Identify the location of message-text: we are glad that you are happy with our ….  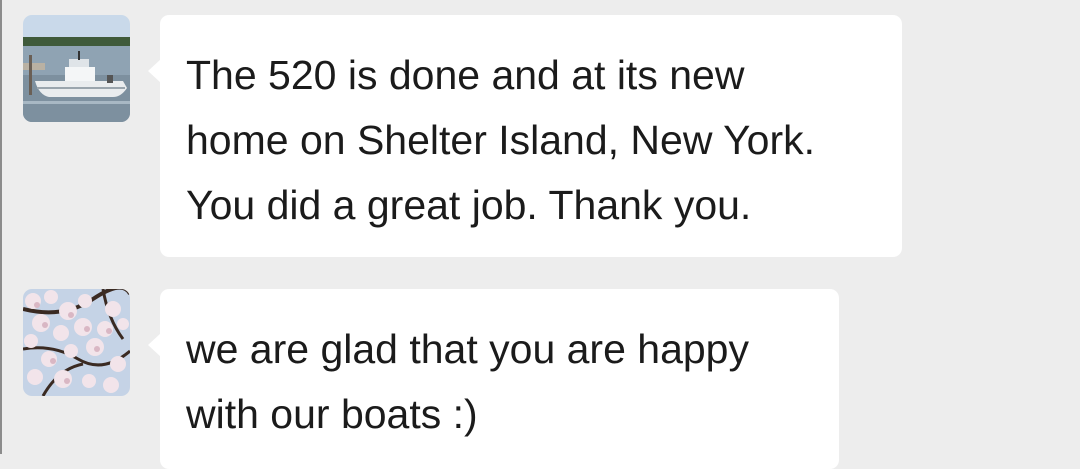
(467, 381).